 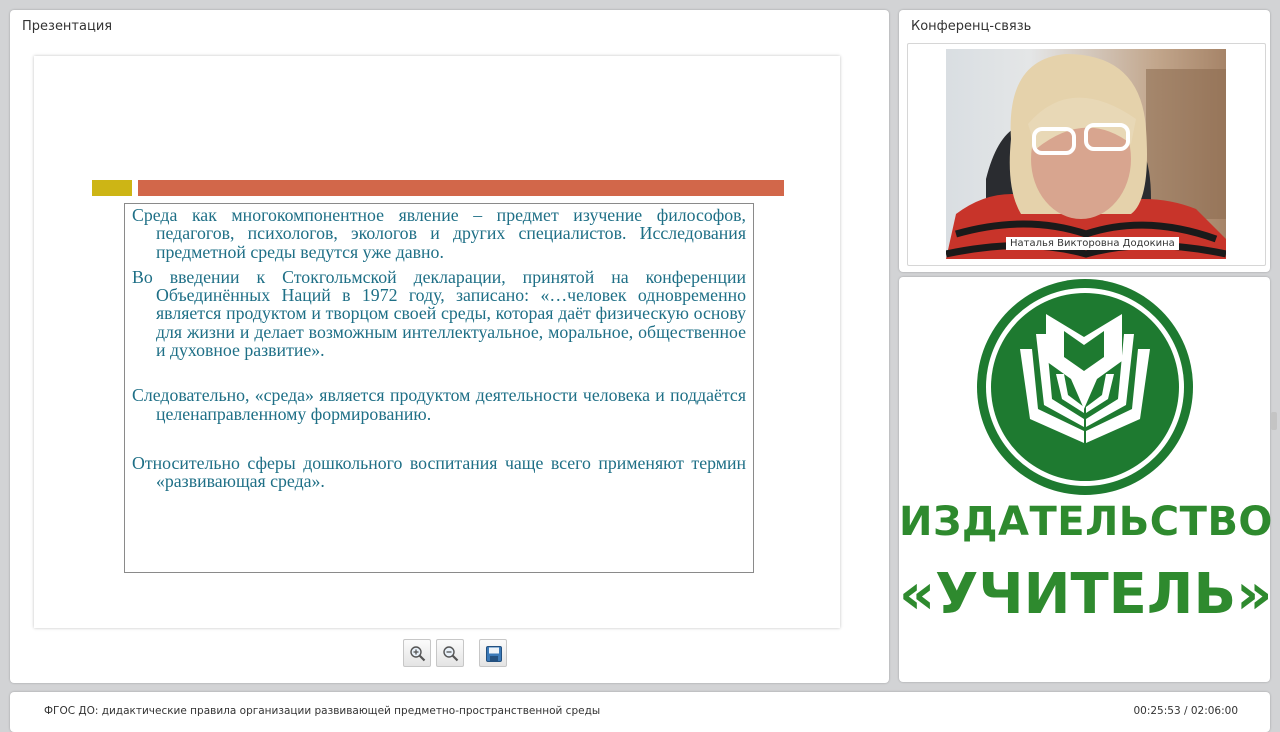 I want to click on speaker-name-label: Наталья Викторовна Додокина, so click(x=1092, y=243).